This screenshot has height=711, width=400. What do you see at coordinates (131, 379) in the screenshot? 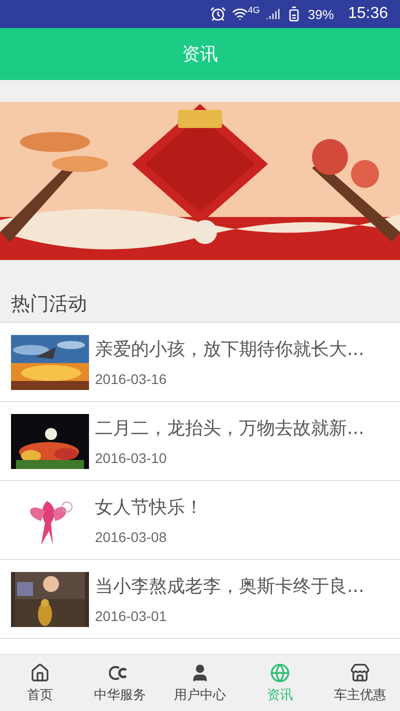
I see `article-date: 2016-03-16` at bounding box center [131, 379].